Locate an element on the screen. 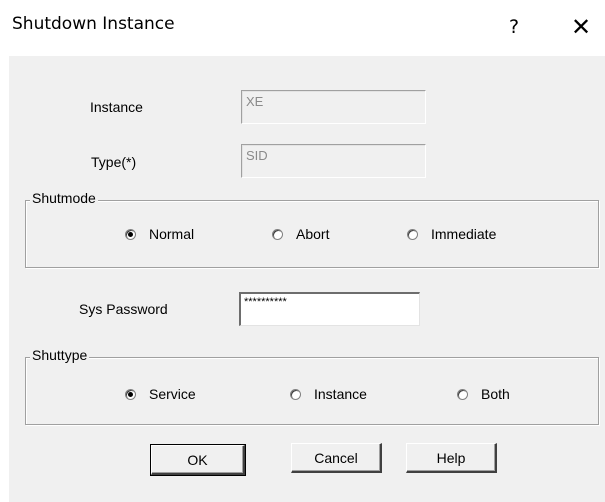  close-icon: ✕ is located at coordinates (581, 27).